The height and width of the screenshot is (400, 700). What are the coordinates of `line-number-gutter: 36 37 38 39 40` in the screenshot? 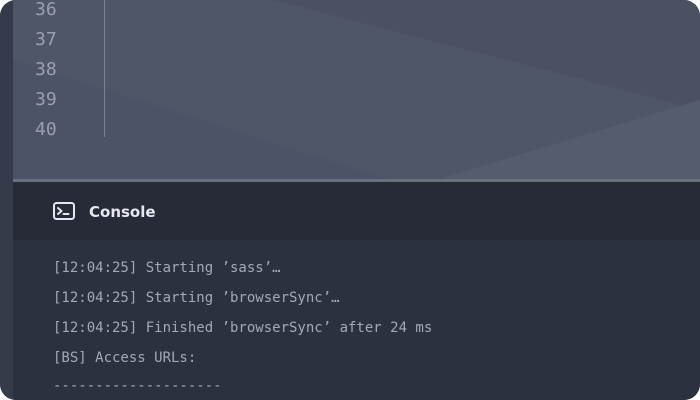 It's located at (59, 90).